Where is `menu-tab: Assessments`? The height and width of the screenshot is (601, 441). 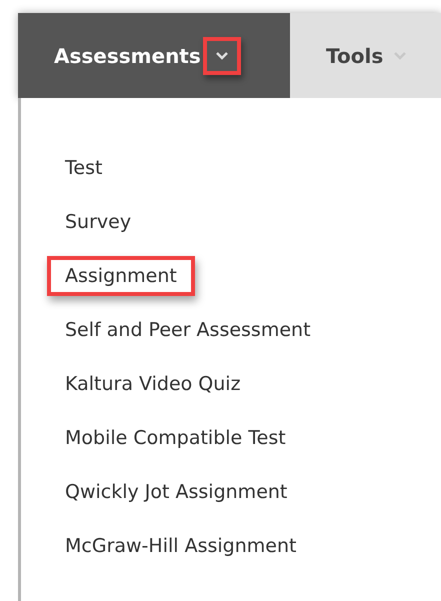
menu-tab: Assessments is located at coordinates (154, 55).